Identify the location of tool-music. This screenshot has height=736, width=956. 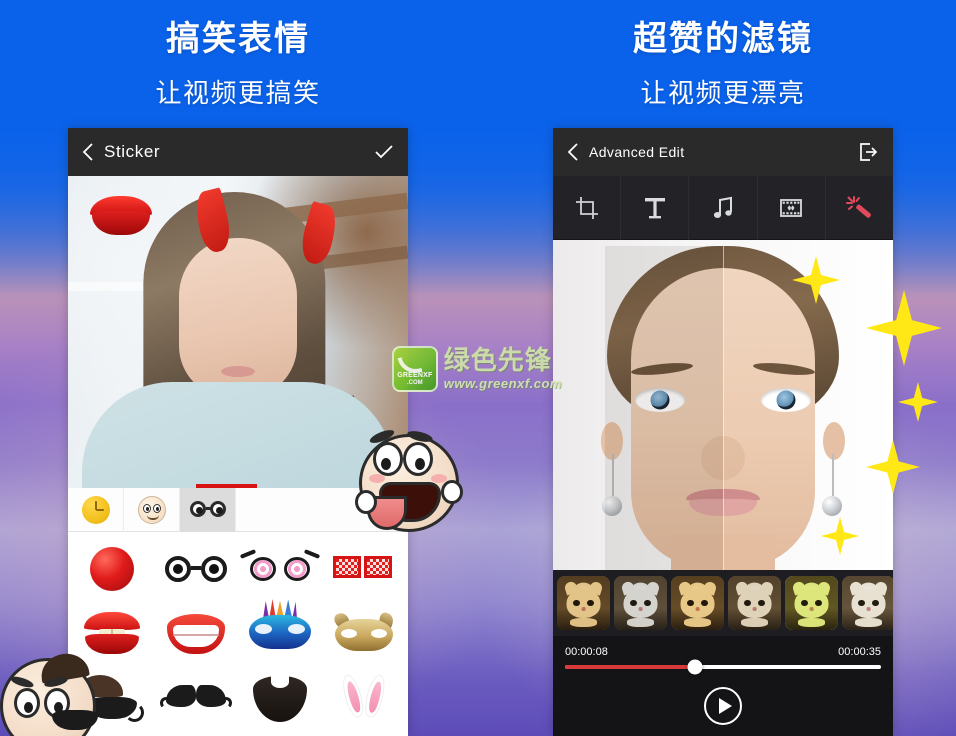
(723, 207).